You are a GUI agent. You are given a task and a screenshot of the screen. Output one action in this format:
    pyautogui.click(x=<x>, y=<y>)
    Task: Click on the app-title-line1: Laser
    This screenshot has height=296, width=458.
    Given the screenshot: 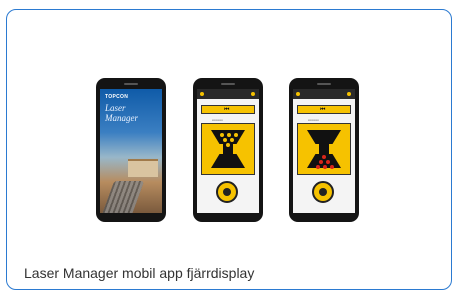 What is the action you would take?
    pyautogui.click(x=115, y=108)
    